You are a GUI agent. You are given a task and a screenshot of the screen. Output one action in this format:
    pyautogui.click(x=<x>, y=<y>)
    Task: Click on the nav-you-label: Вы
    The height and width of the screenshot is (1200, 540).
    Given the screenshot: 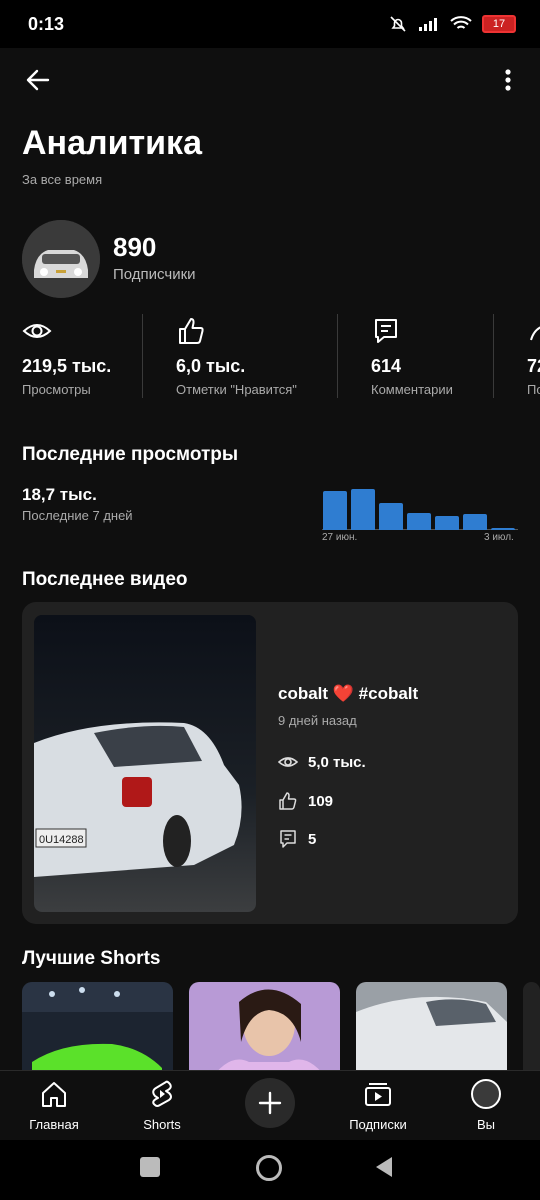 What is the action you would take?
    pyautogui.click(x=485, y=1124)
    